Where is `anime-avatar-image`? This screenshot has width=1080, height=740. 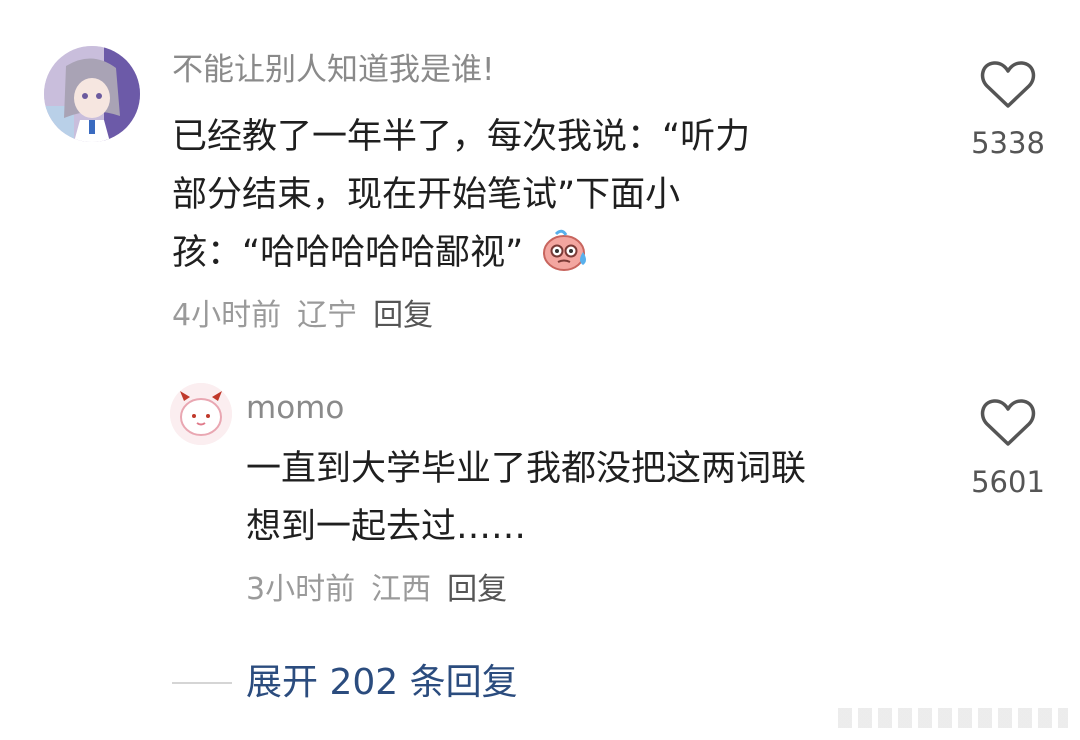
anime-avatar-image is located at coordinates (92, 94).